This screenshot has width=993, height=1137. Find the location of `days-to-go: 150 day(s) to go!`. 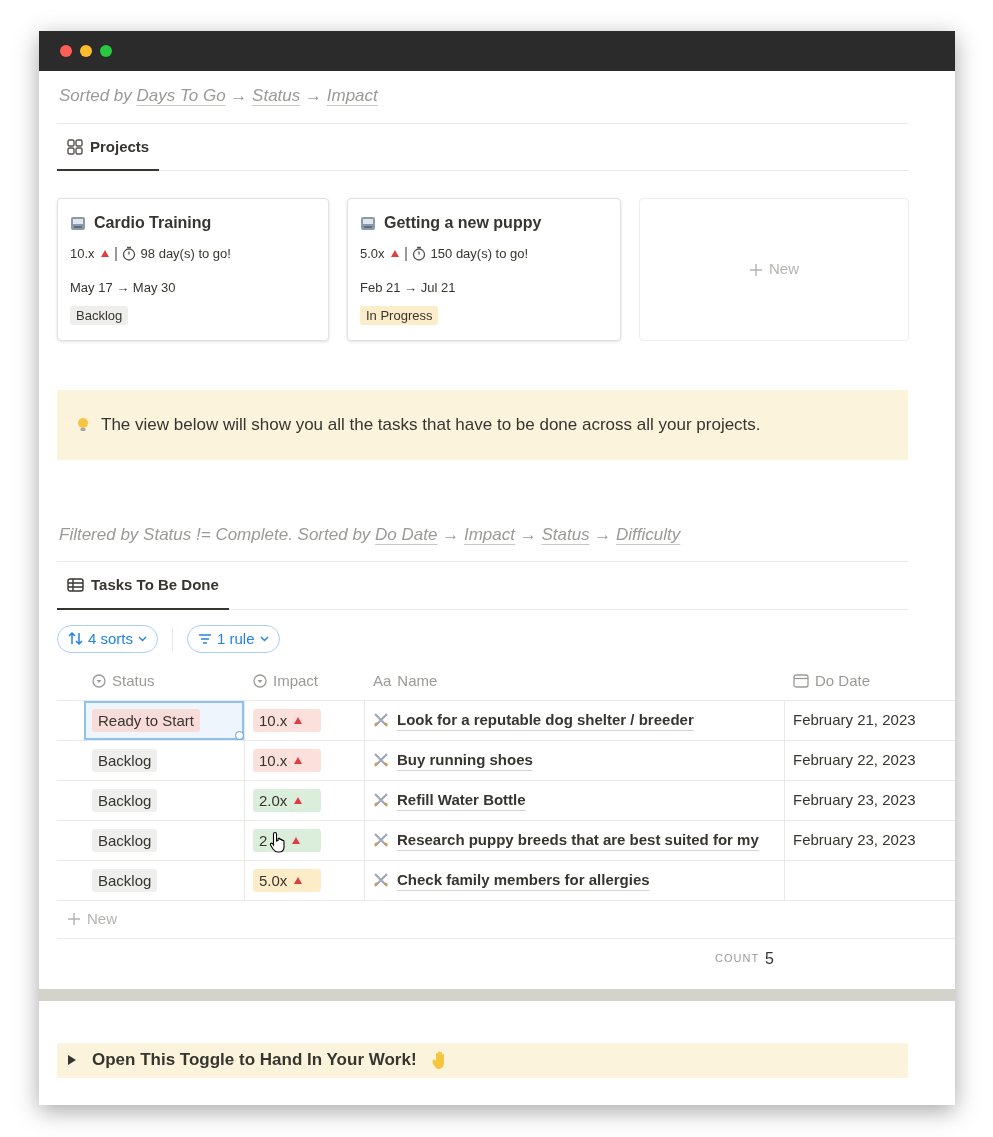

days-to-go: 150 day(s) to go! is located at coordinates (479, 254).